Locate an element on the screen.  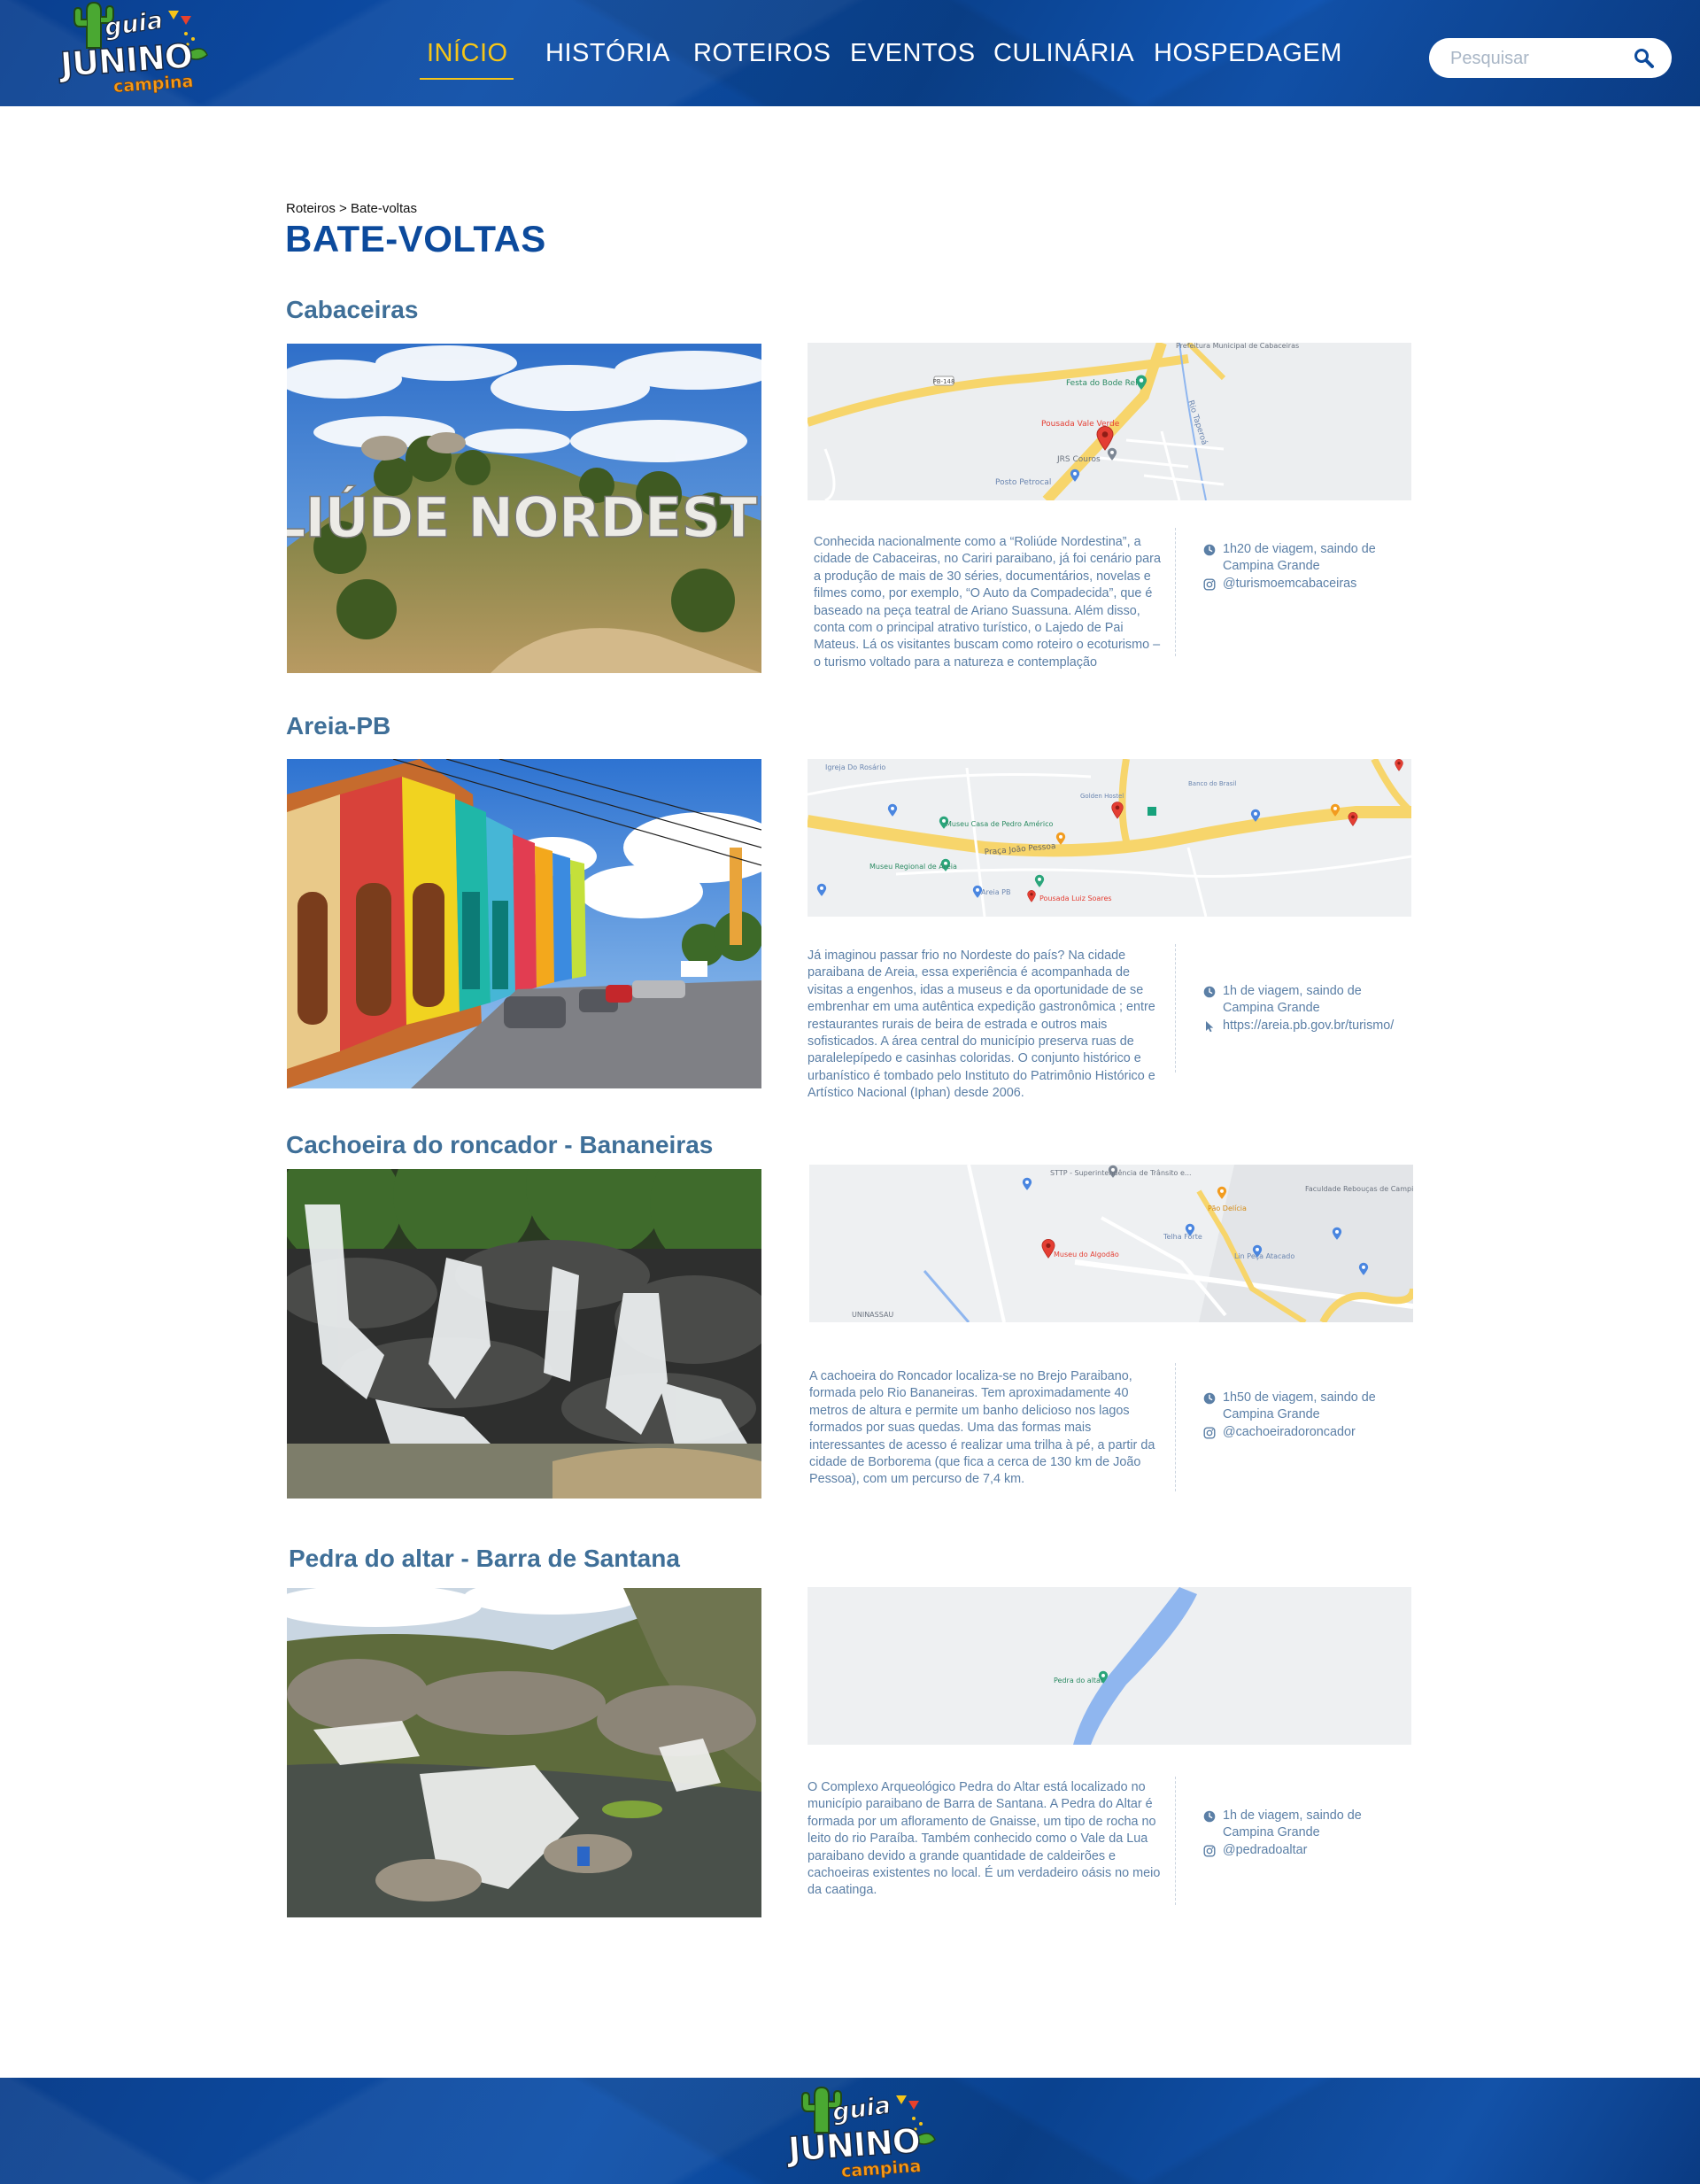
website-link: https://areia.pb.gov.br/turismo/ is located at coordinates (1308, 1026).